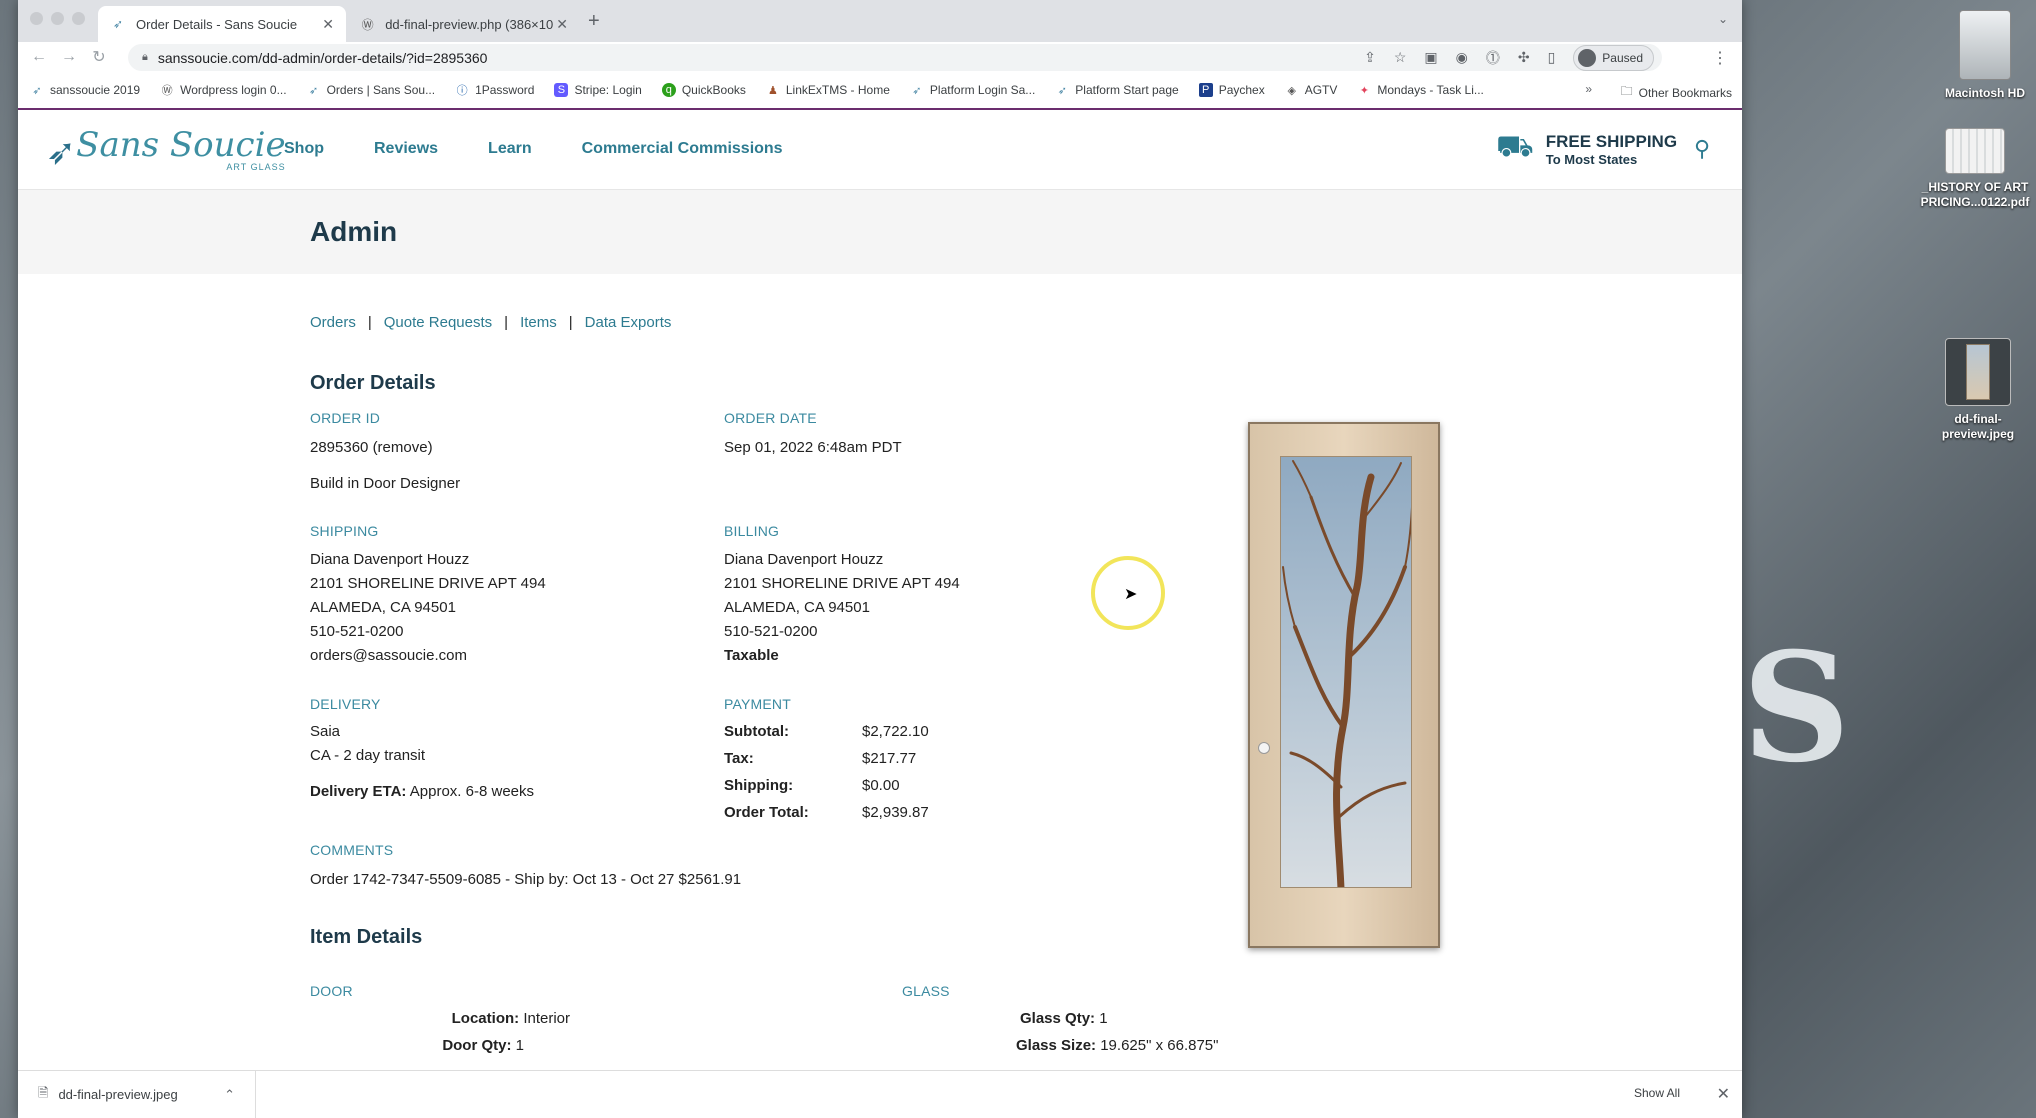  I want to click on bookmark-item: q QuickBooks, so click(703, 90).